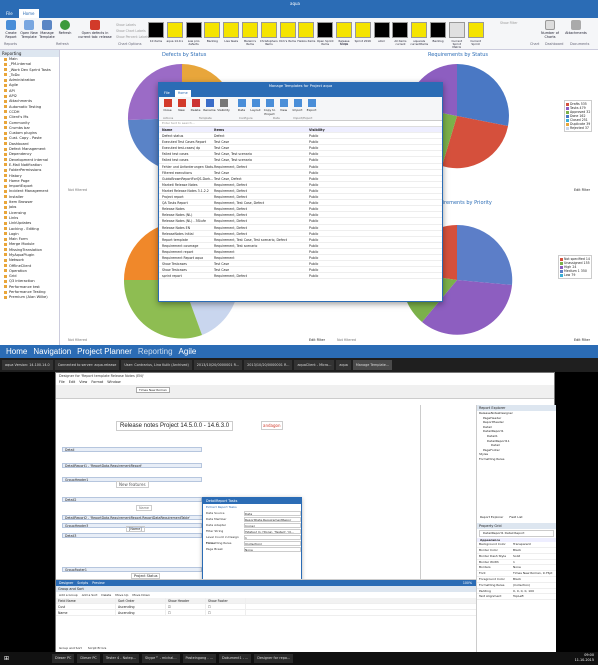  What do you see at coordinates (584, 658) in the screenshot?
I see `system-clock: 09:00 11.10.2015` at bounding box center [584, 658].